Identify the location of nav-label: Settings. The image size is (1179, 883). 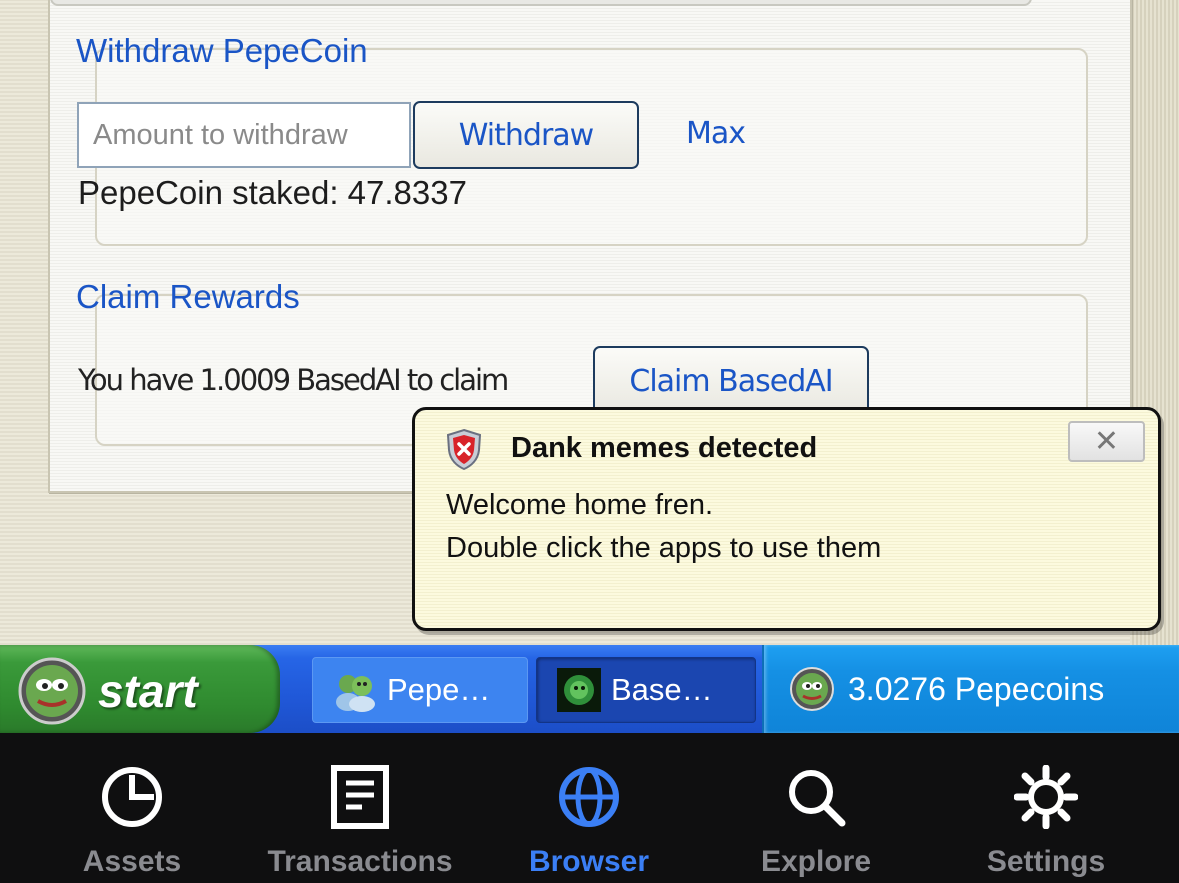
(1046, 861).